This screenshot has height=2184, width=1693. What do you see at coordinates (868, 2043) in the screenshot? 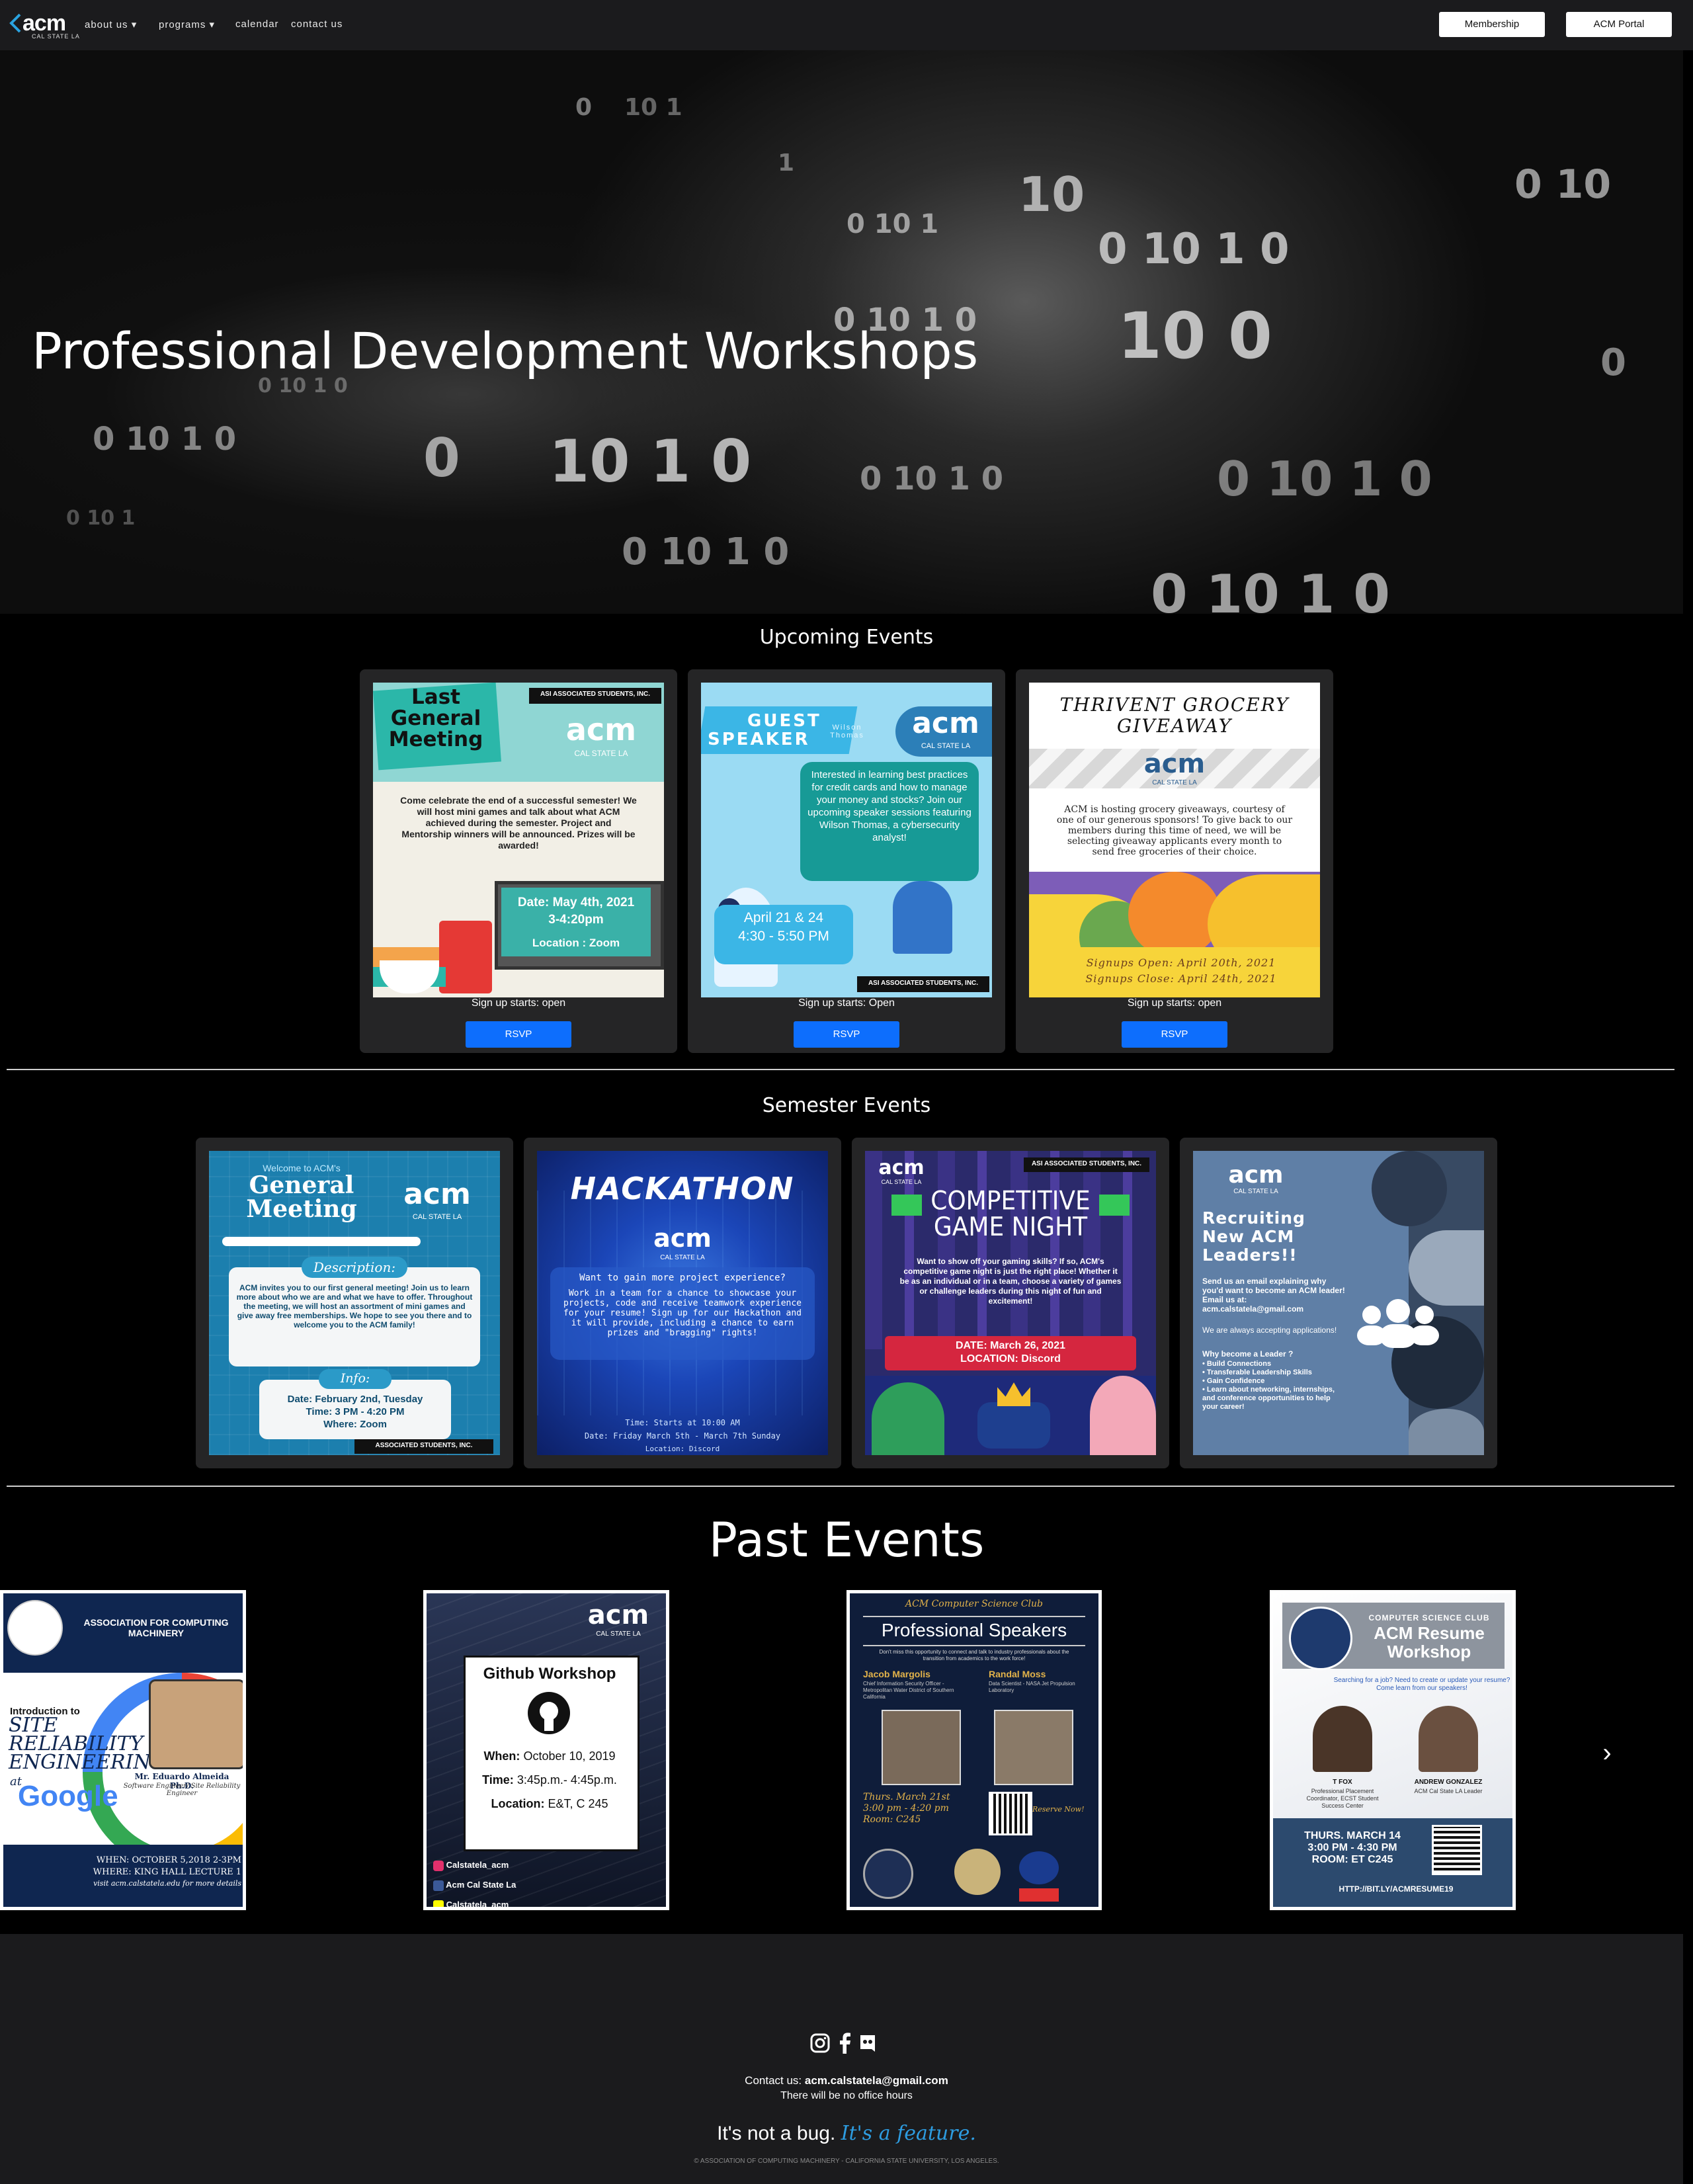
I see `discord-icon` at bounding box center [868, 2043].